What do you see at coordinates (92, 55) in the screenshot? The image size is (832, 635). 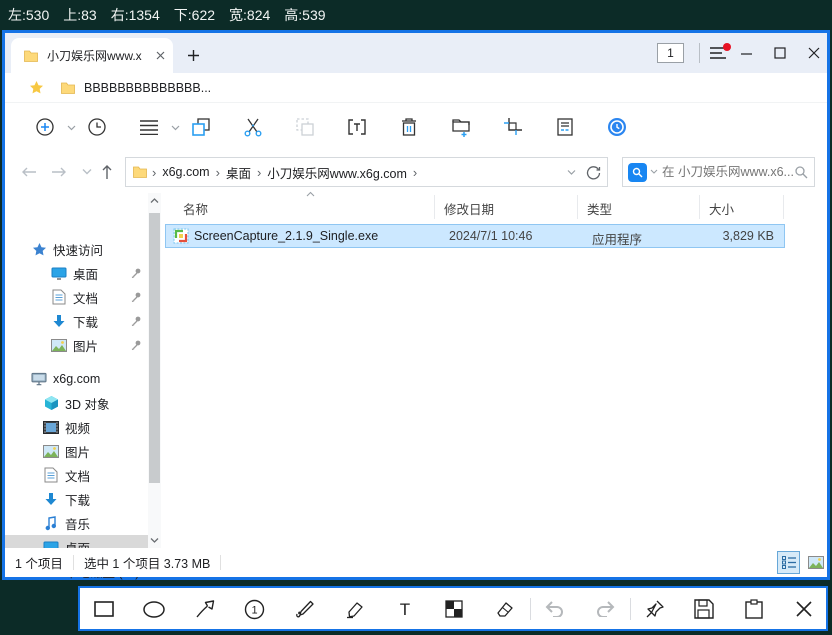 I see `tab-active: 小刀娱乐网www.x` at bounding box center [92, 55].